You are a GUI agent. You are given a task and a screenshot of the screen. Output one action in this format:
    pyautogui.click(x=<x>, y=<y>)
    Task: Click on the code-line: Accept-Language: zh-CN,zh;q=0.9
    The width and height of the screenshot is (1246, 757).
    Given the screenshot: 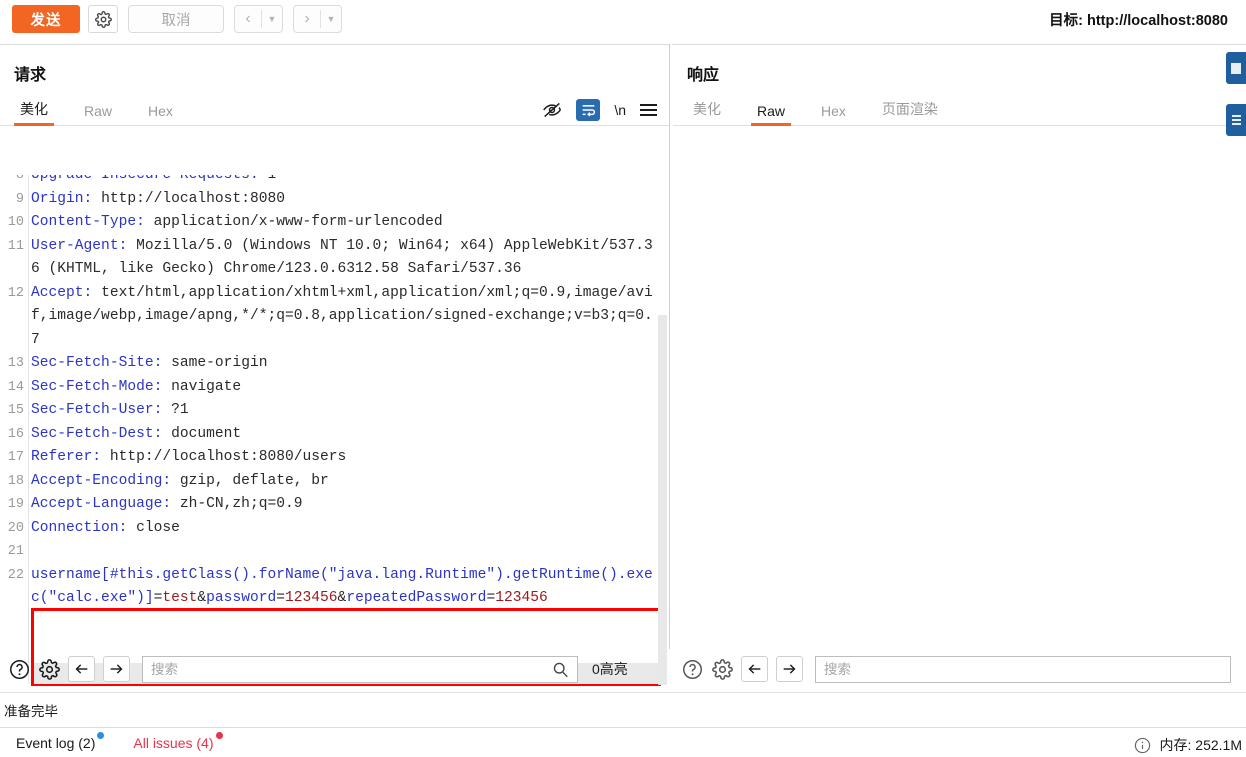 What is the action you would take?
    pyautogui.click(x=343, y=505)
    